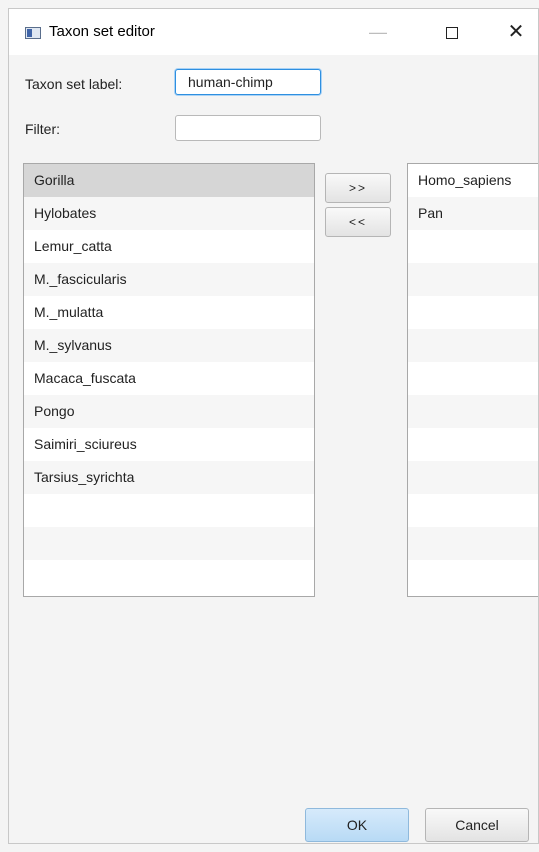 The height and width of the screenshot is (852, 539). What do you see at coordinates (473, 180) in the screenshot?
I see `list-item: Homo_sapiens` at bounding box center [473, 180].